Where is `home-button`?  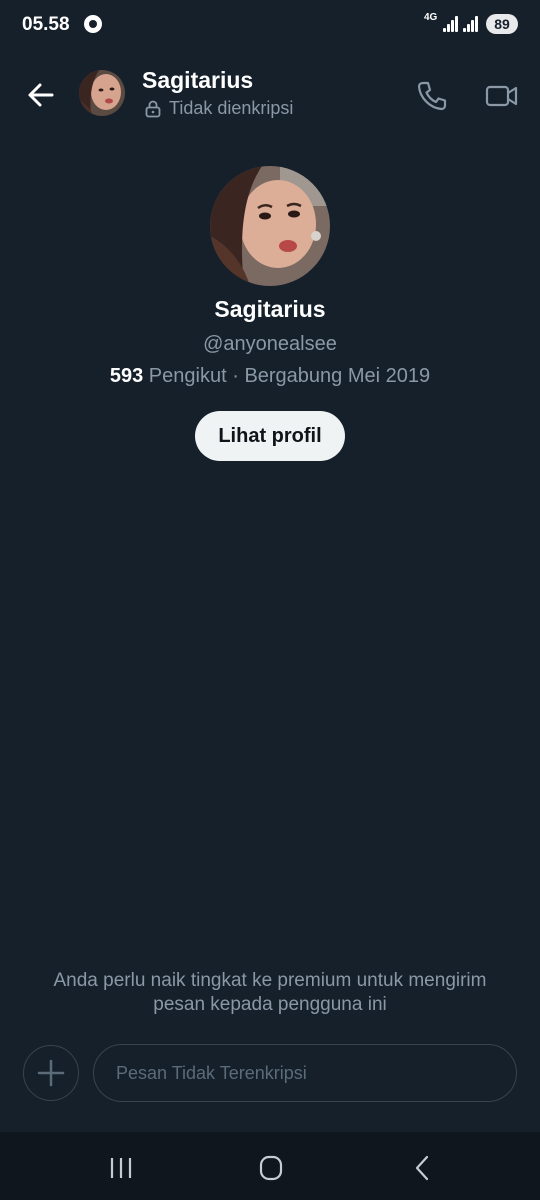
home-button is located at coordinates (271, 1168).